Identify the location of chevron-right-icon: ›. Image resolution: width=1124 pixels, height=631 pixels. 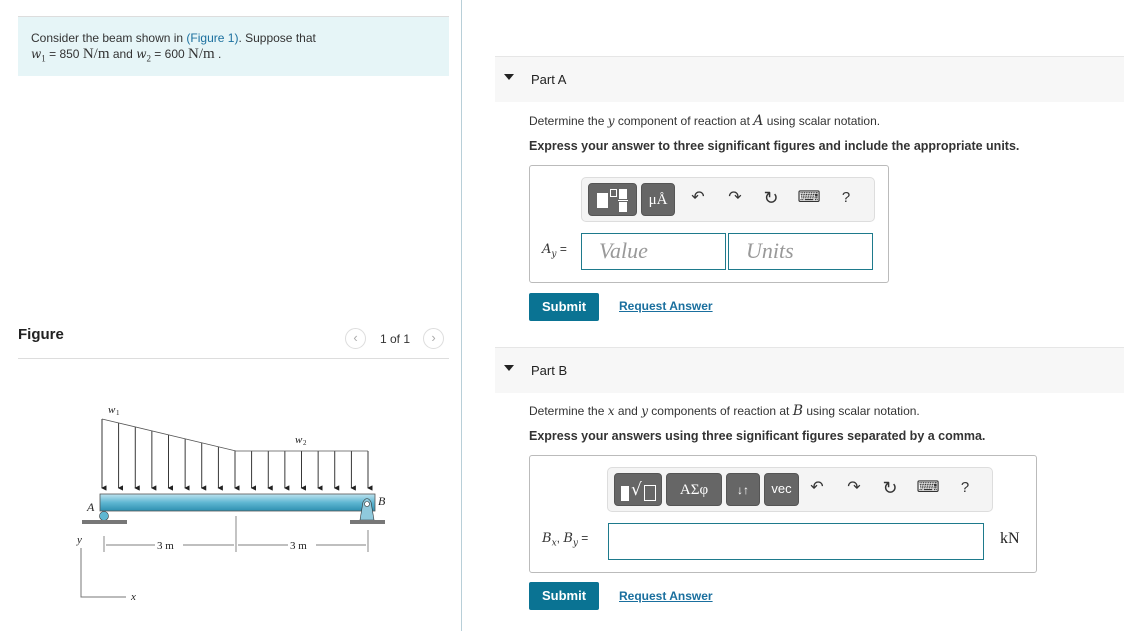
(433, 337).